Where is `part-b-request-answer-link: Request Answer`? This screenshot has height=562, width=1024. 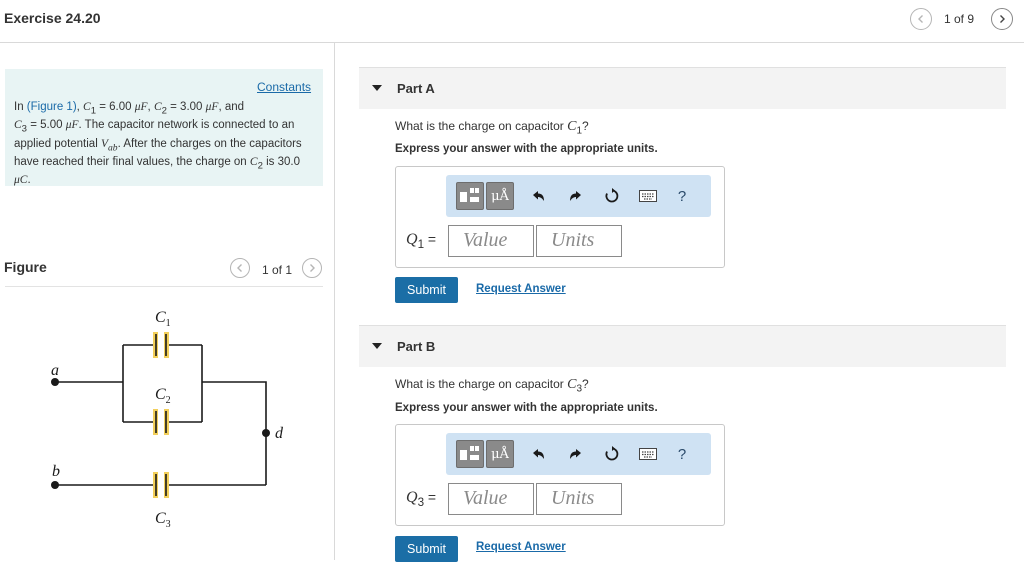 part-b-request-answer-link: Request Answer is located at coordinates (521, 547).